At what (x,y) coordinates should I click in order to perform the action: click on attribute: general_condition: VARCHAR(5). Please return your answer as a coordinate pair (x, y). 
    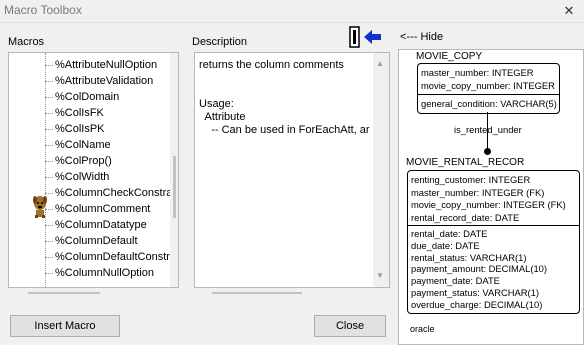
    Looking at the image, I should click on (489, 103).